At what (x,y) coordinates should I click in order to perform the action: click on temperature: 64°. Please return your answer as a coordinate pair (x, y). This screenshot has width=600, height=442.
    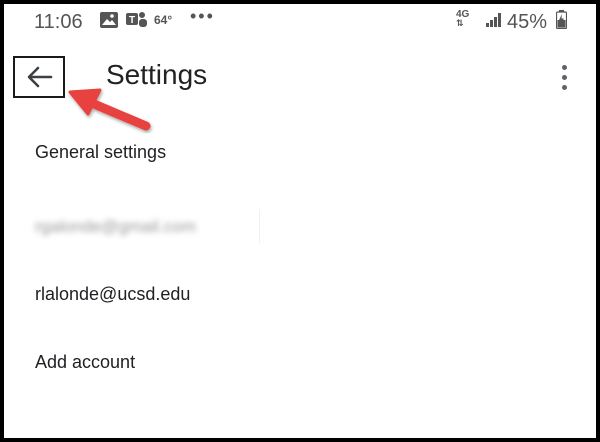
    Looking at the image, I should click on (163, 20).